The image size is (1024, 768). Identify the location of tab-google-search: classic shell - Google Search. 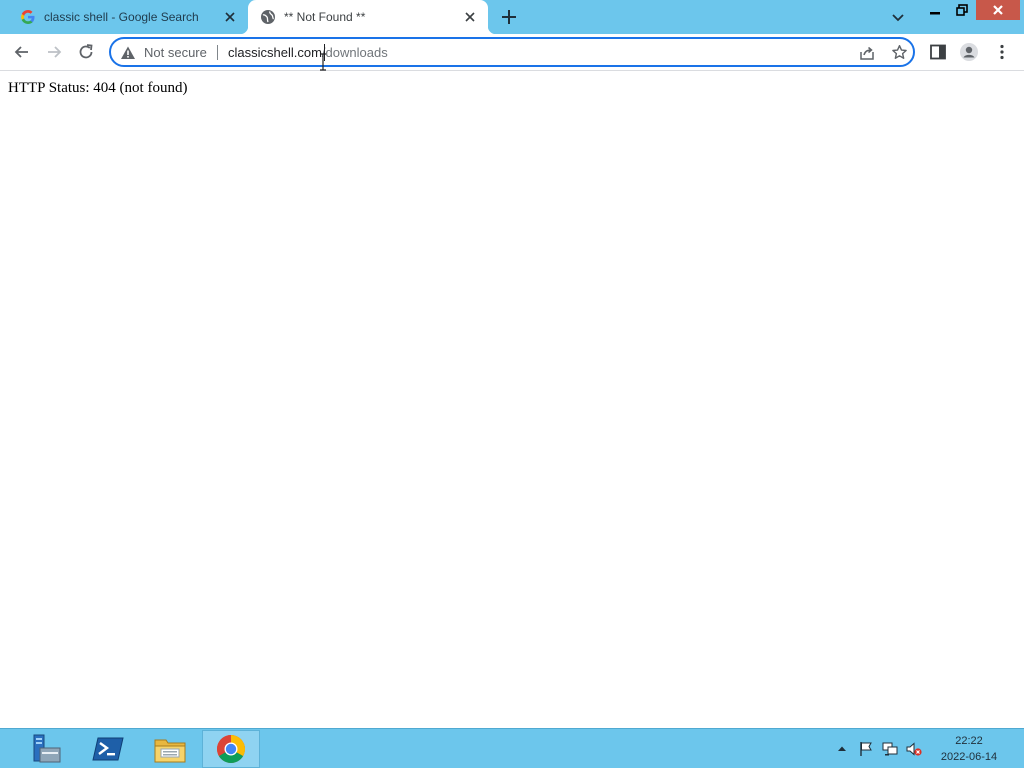
(127, 17).